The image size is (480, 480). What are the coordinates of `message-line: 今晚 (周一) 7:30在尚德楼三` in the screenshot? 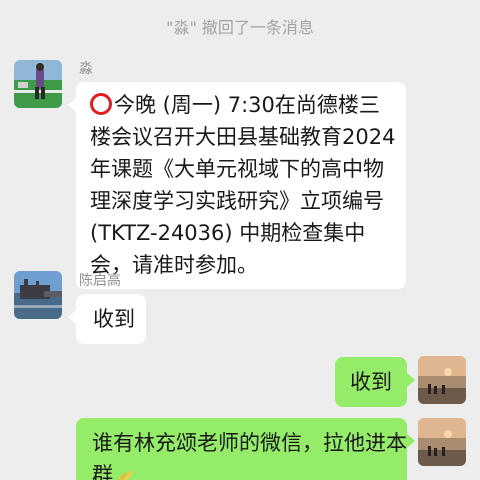 It's located at (243, 105).